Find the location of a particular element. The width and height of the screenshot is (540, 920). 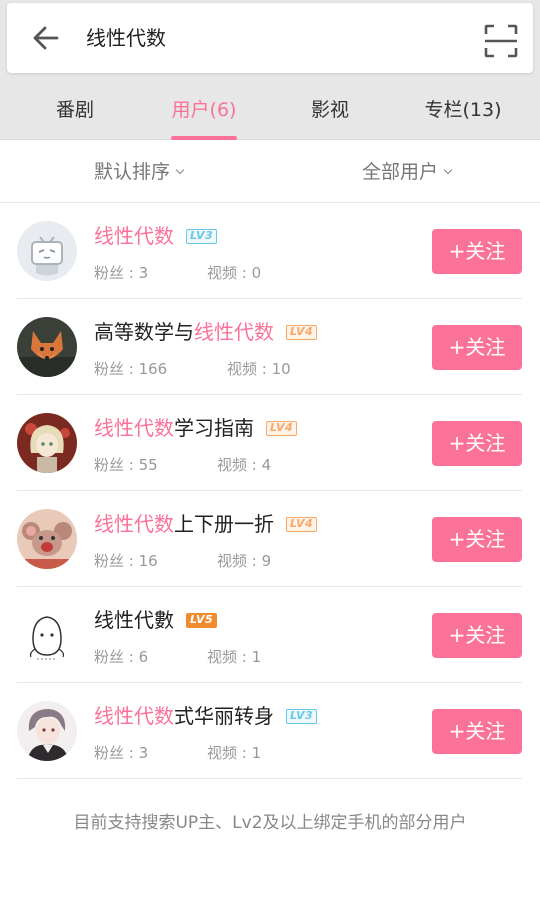

arrow-left-icon is located at coordinates (46, 38).